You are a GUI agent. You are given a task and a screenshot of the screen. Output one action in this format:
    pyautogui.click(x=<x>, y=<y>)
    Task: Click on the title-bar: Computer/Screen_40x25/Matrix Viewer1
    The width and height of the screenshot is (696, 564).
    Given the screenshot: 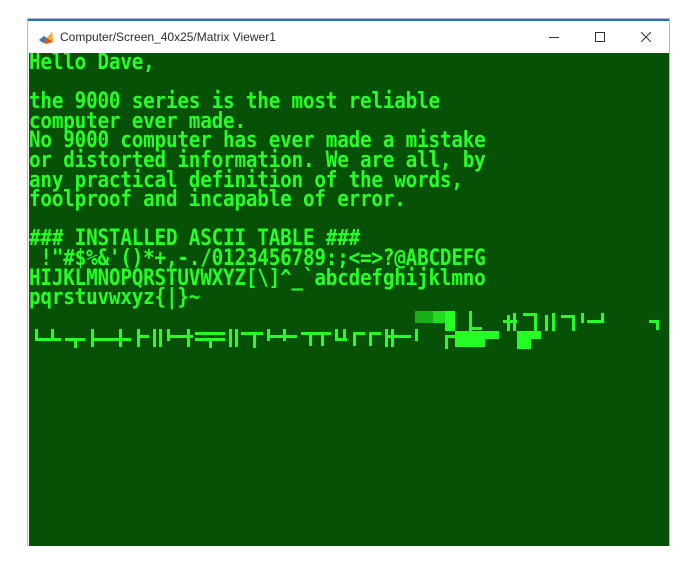 What is the action you would take?
    pyautogui.click(x=348, y=37)
    